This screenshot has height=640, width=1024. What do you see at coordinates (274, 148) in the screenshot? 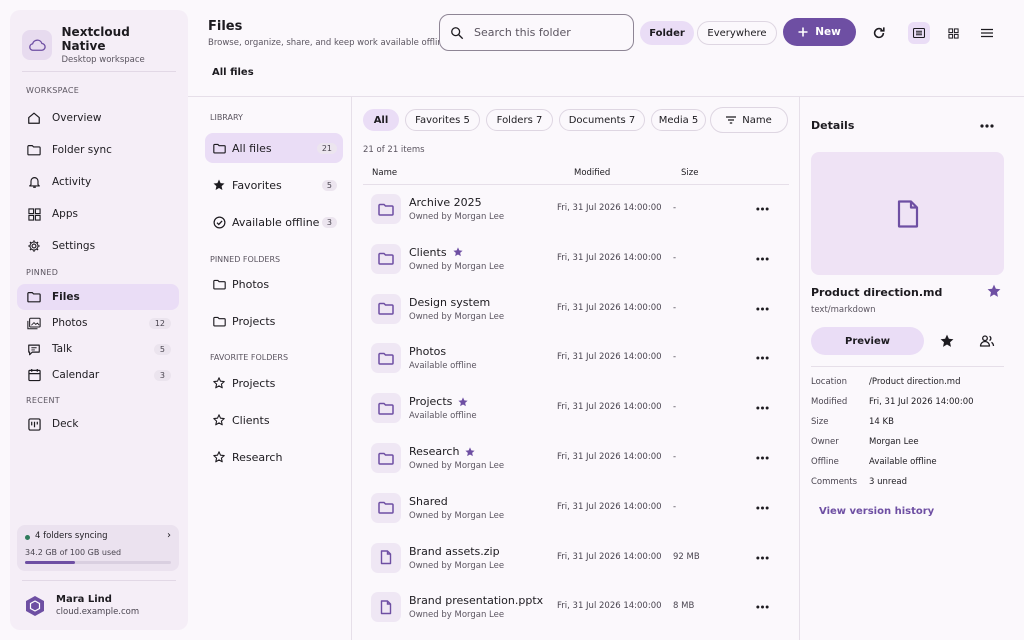
I see `library-item-all-files: All files 21` at bounding box center [274, 148].